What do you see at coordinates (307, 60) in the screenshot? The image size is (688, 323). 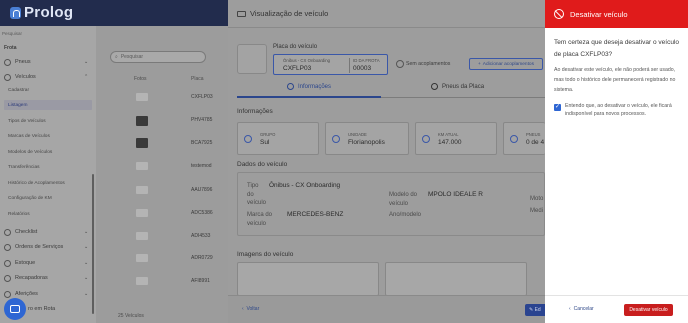 I see `vehicle-type-label: Ônibus - CX Onboarding` at bounding box center [307, 60].